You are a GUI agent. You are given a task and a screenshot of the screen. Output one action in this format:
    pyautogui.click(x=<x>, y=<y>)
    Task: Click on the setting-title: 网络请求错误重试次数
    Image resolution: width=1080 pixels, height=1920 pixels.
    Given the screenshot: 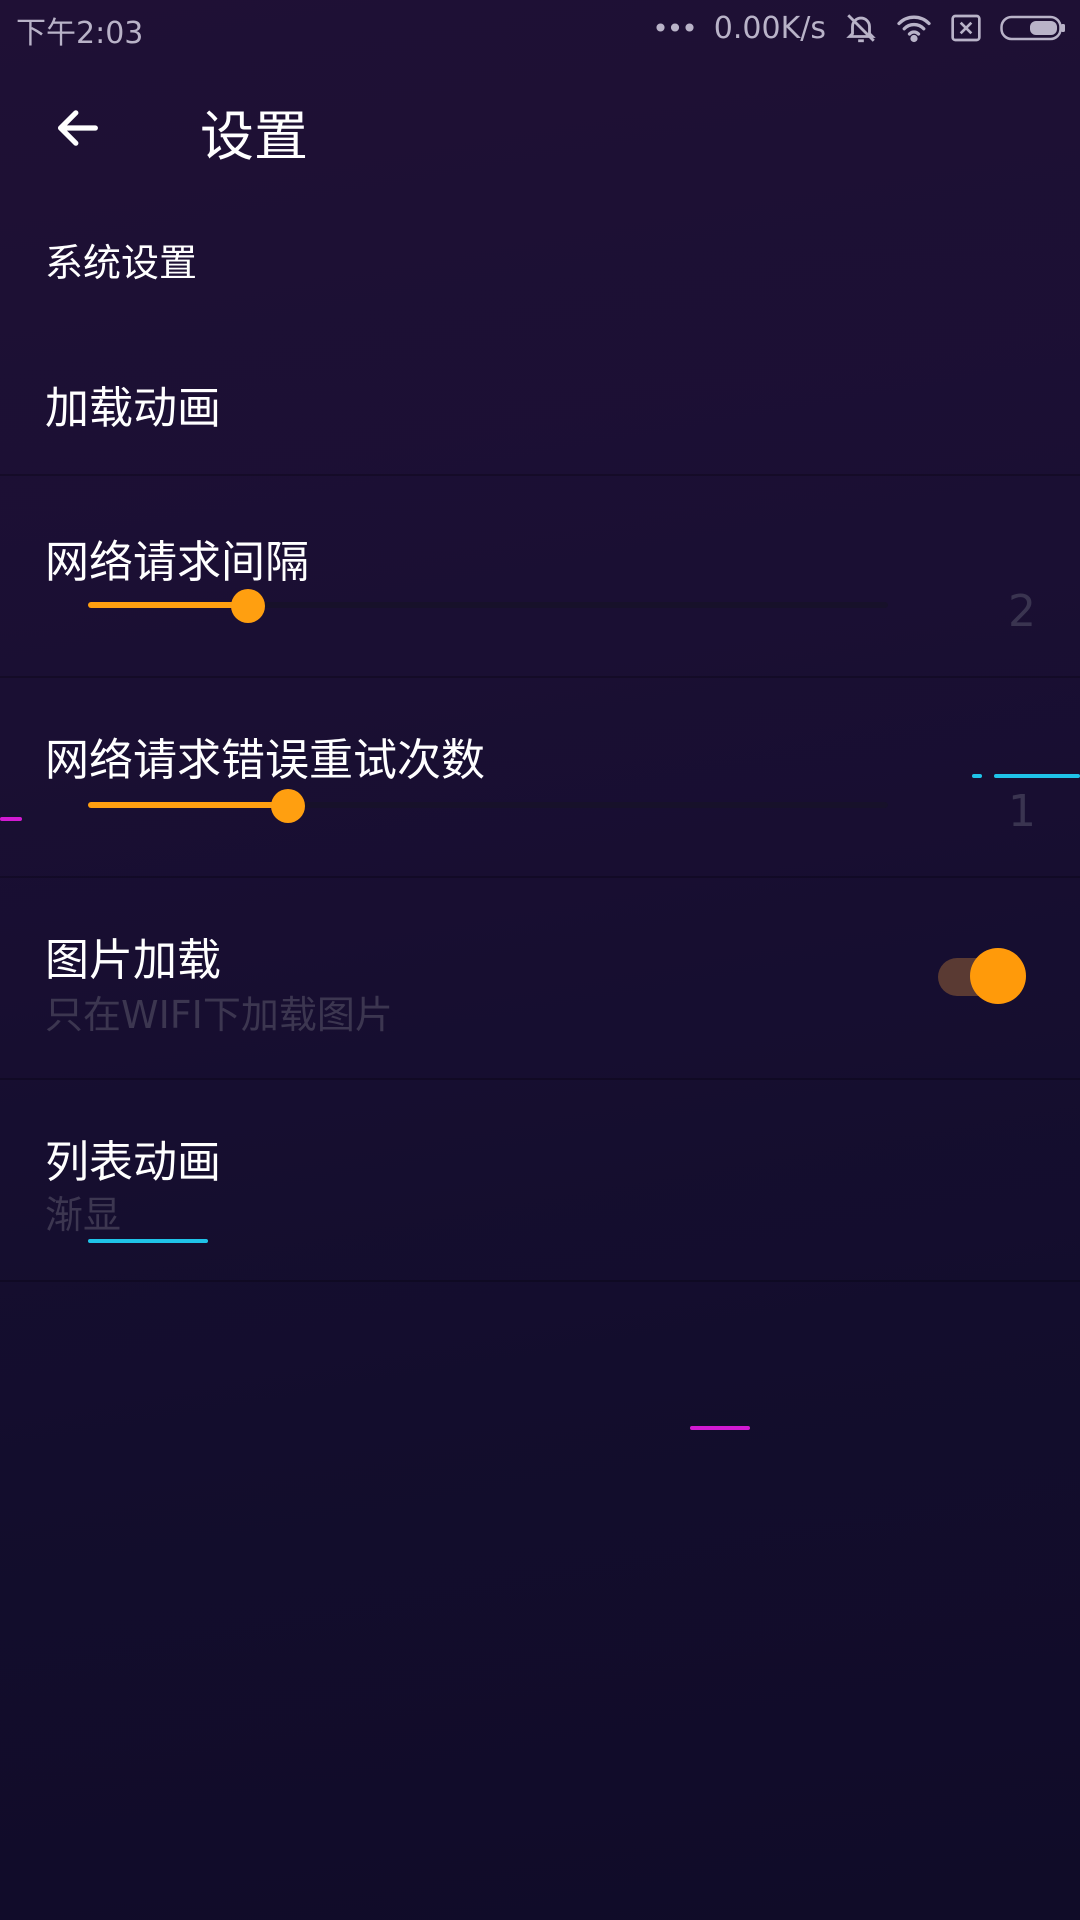 What is the action you would take?
    pyautogui.click(x=265, y=760)
    